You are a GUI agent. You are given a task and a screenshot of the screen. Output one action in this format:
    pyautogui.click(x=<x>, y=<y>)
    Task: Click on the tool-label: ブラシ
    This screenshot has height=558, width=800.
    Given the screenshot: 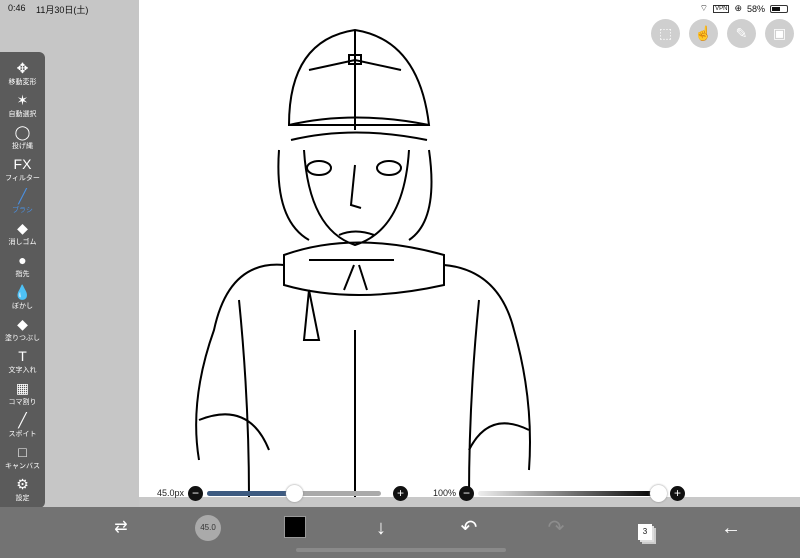 What is the action you would take?
    pyautogui.click(x=22, y=210)
    